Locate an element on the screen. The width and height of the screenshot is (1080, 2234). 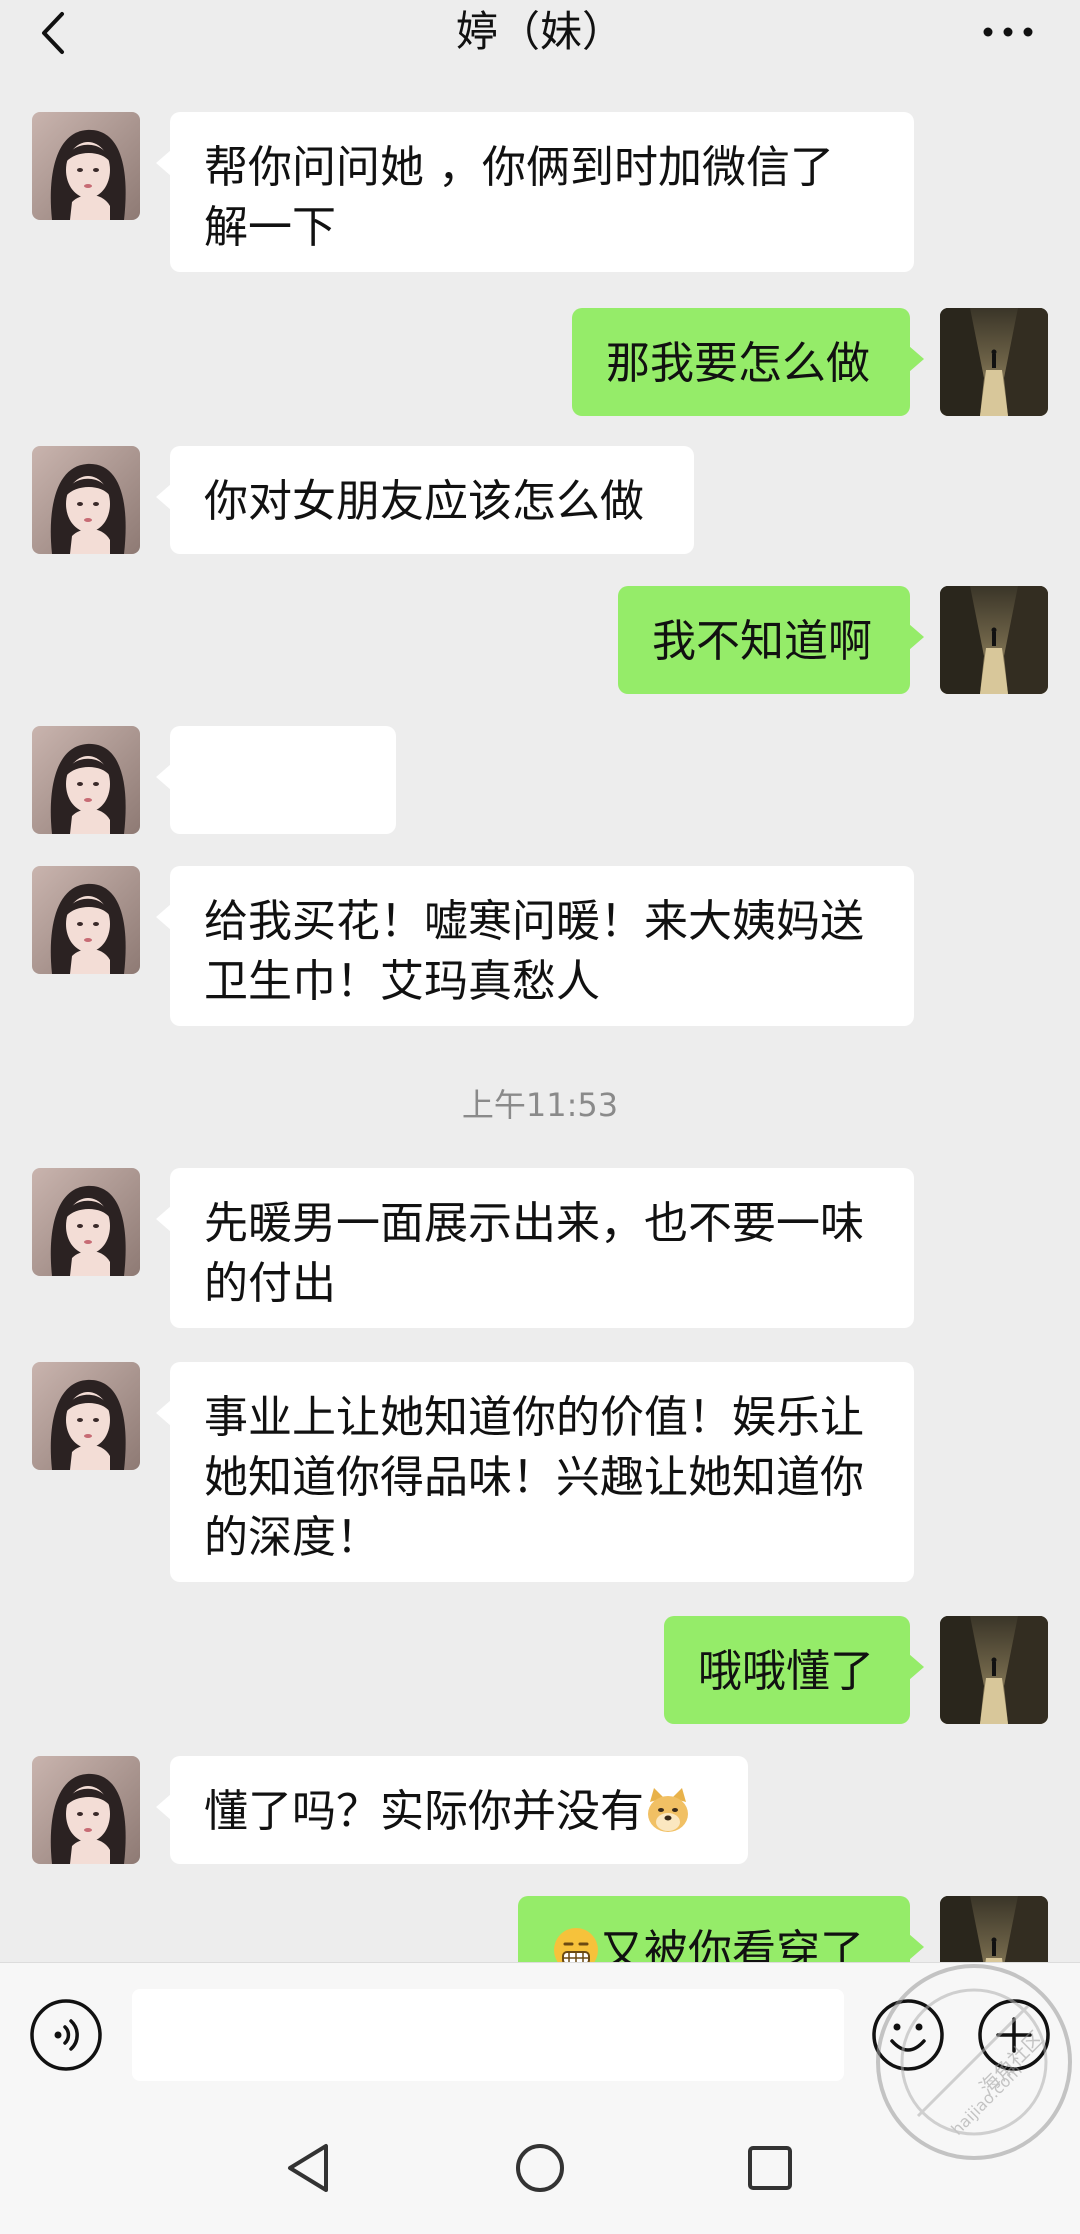
message-bubble: 哦哦懂了 is located at coordinates (794, 1670).